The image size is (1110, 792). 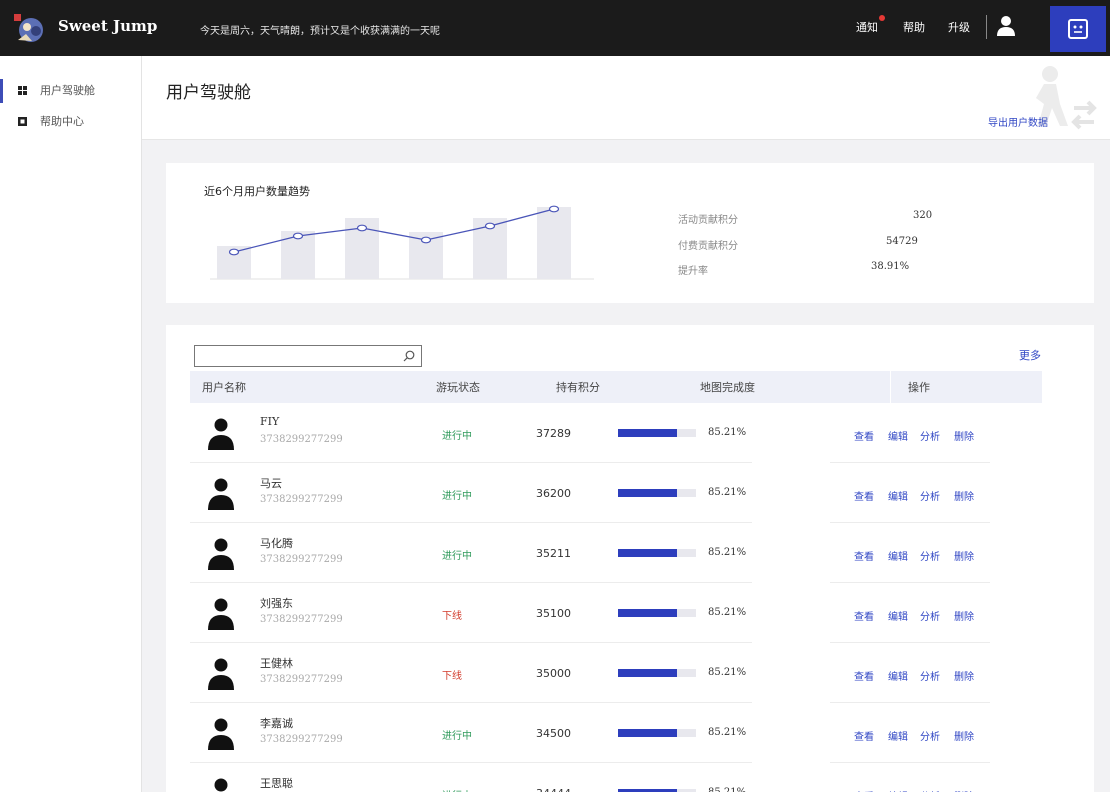 I want to click on trend-chart, so click(x=402, y=242).